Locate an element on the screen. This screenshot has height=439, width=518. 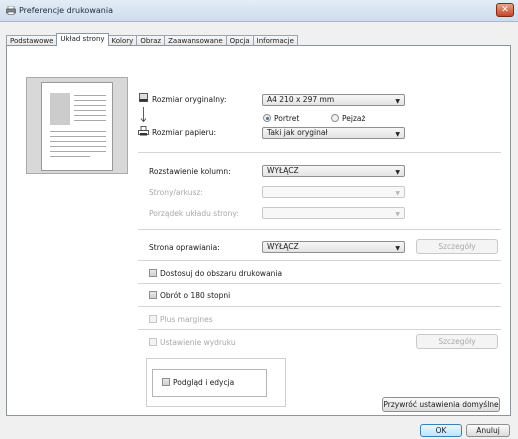
preview-sheet is located at coordinates (77, 126).